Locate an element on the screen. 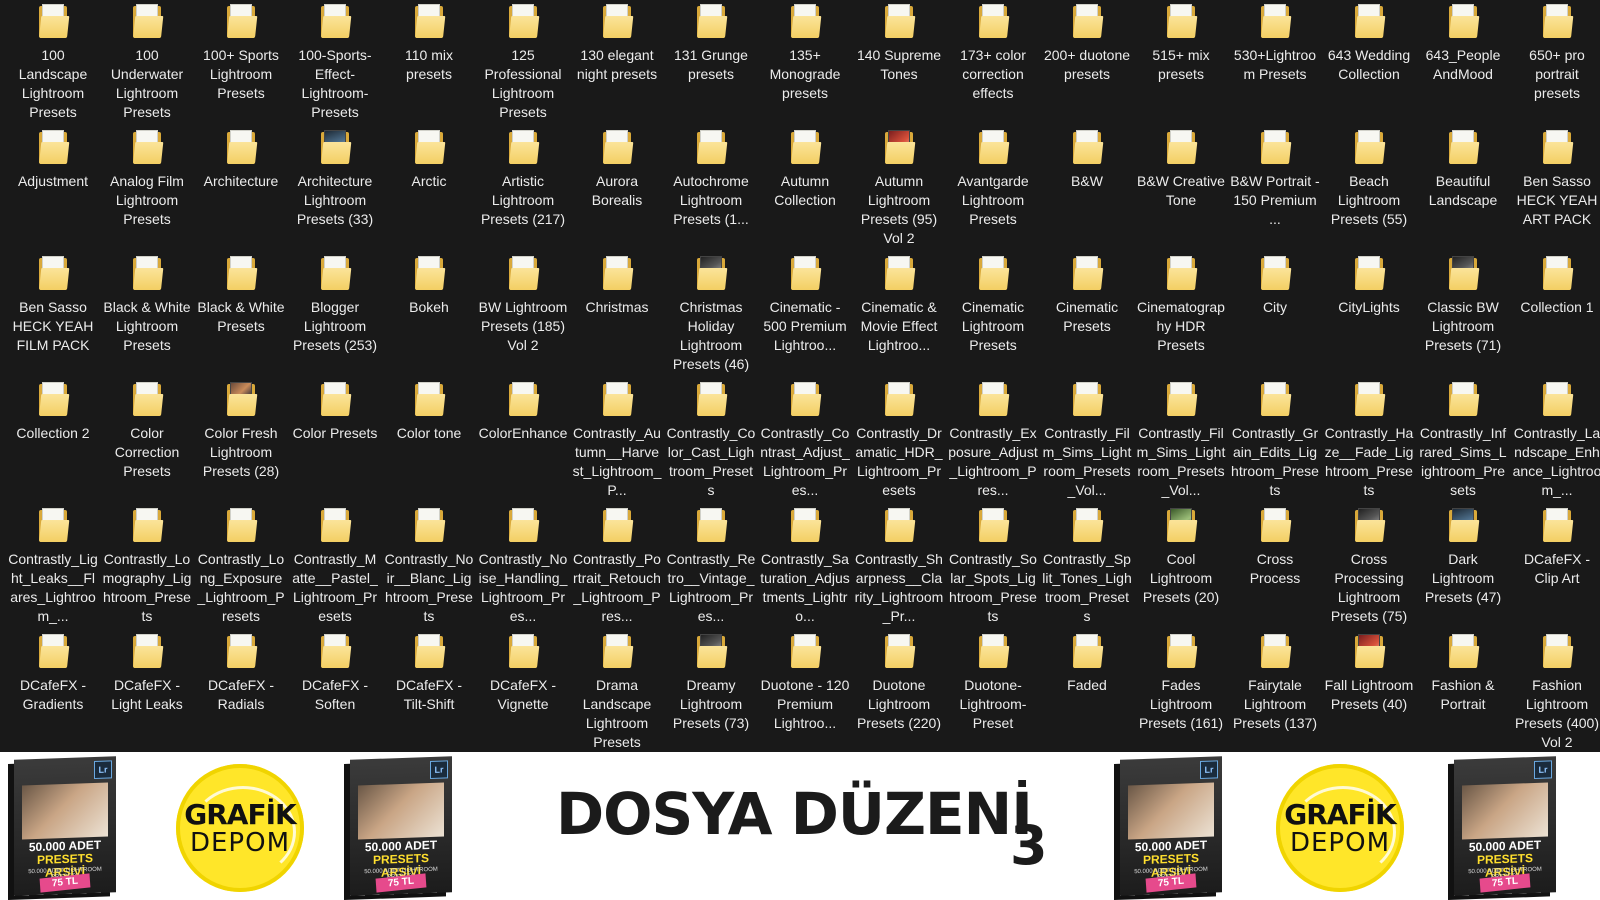 This screenshot has height=900, width=1600. folder-item: Analog Film Lightroom Presets is located at coordinates (147, 189).